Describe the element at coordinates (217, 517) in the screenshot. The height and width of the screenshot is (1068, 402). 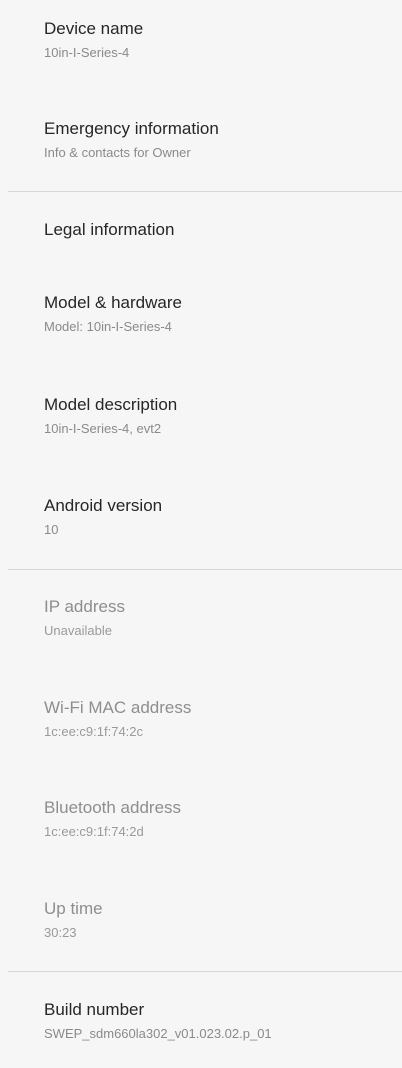
I see `android-version-item: Android version 10` at that location.